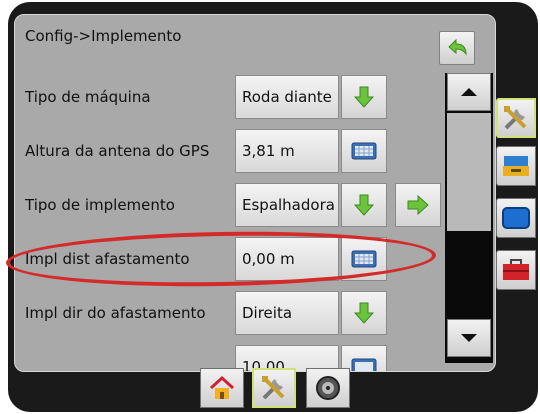 Image resolution: width=540 pixels, height=414 pixels. Describe the element at coordinates (469, 172) in the screenshot. I see `scrollbar-thumb` at that location.